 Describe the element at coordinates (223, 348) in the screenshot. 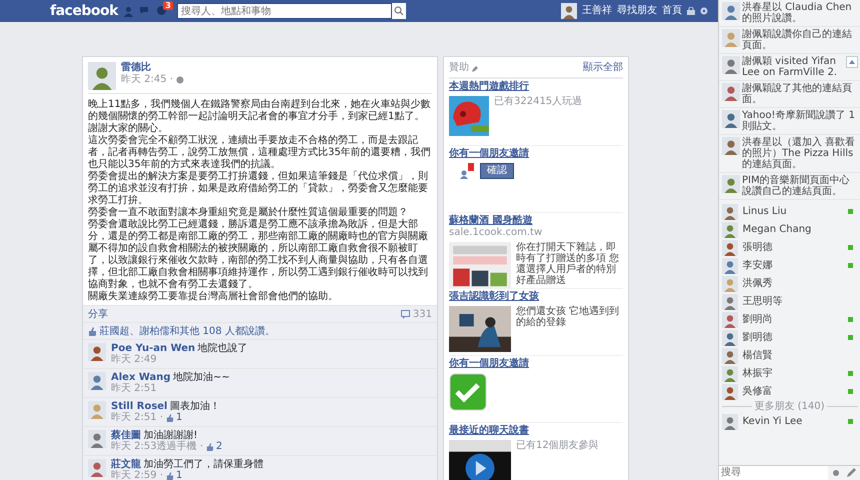

I see `comment-text: 地院也說了` at that location.